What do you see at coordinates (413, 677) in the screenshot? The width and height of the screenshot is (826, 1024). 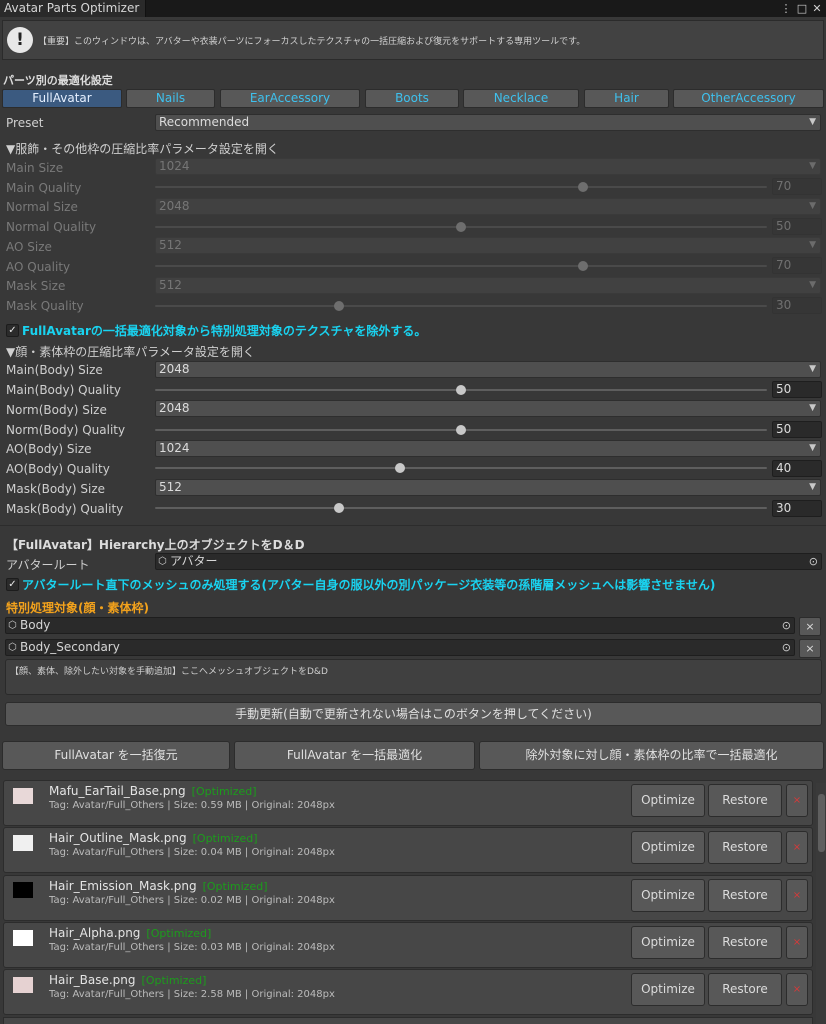 I see `drop-zone: 【顔、素体、除外したい対象を手動追加】ここへメッシュオブジェクトをD&D` at bounding box center [413, 677].